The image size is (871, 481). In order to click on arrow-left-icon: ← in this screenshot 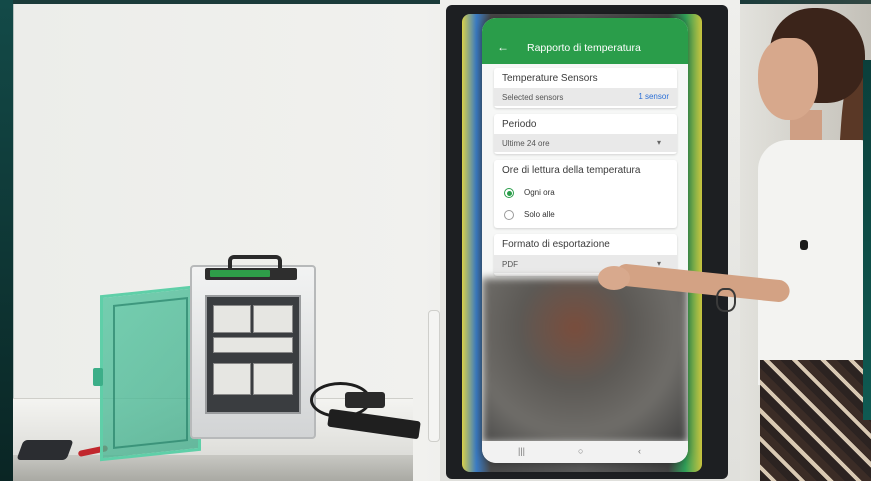, I will do `click(503, 47)`.